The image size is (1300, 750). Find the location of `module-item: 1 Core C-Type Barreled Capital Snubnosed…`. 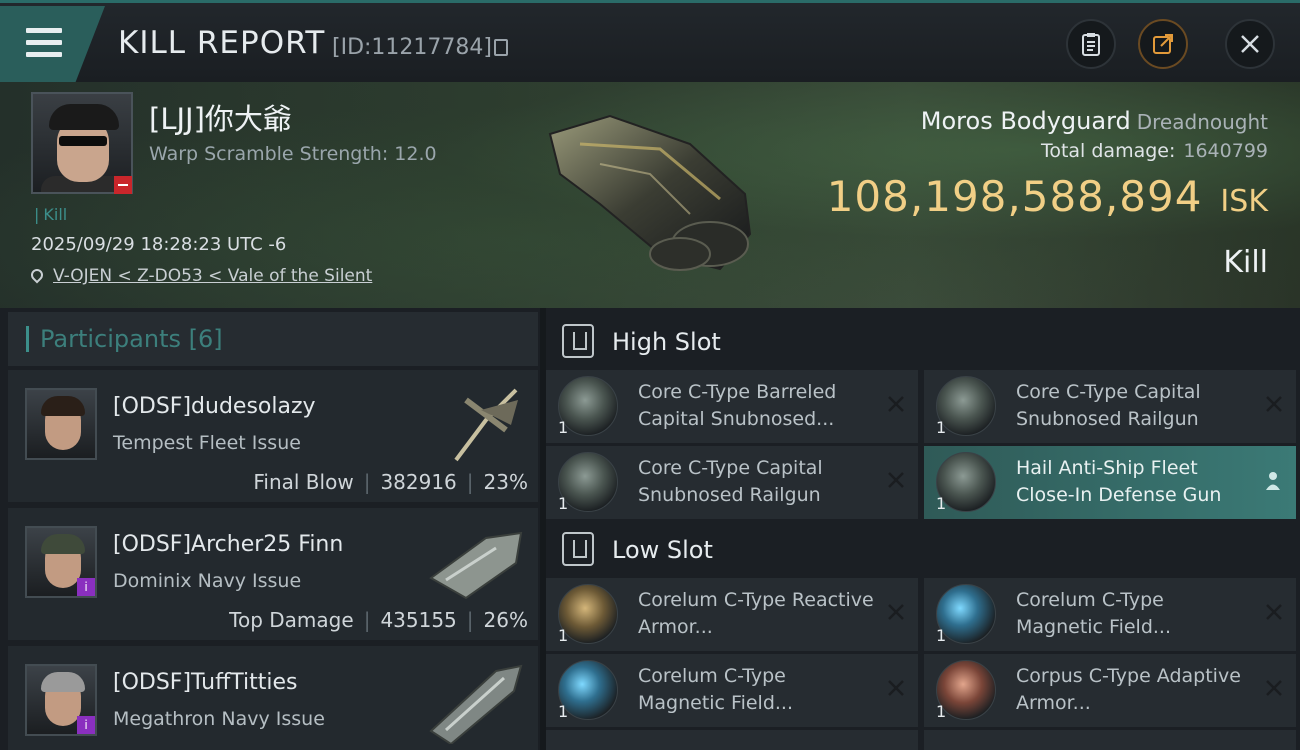

module-item: 1 Core C-Type Barreled Capital Snubnosed… is located at coordinates (732, 406).